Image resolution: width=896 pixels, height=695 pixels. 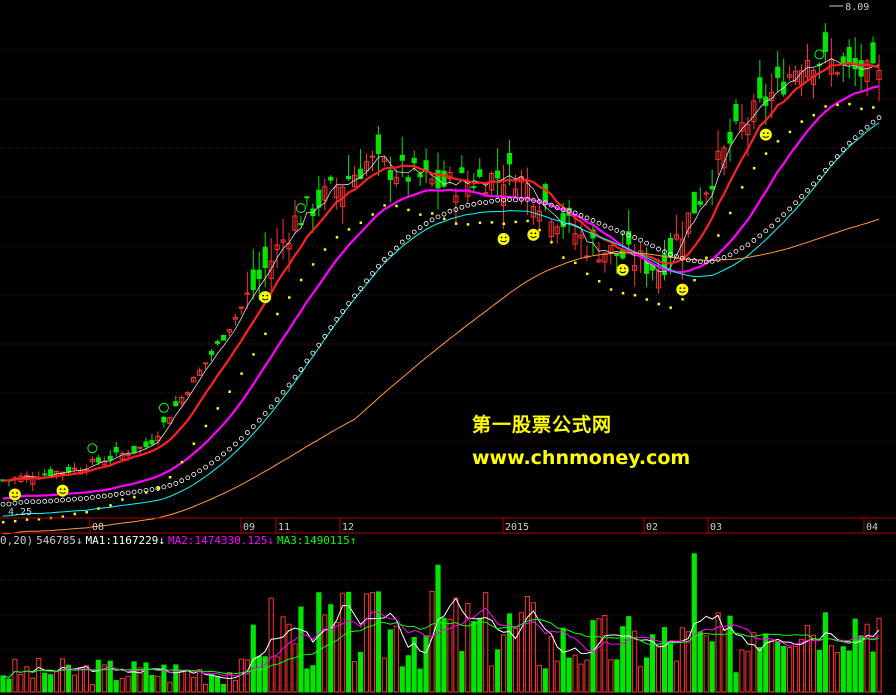 What do you see at coordinates (581, 458) in the screenshot?
I see `watermark-url: www.chnmoney.com` at bounding box center [581, 458].